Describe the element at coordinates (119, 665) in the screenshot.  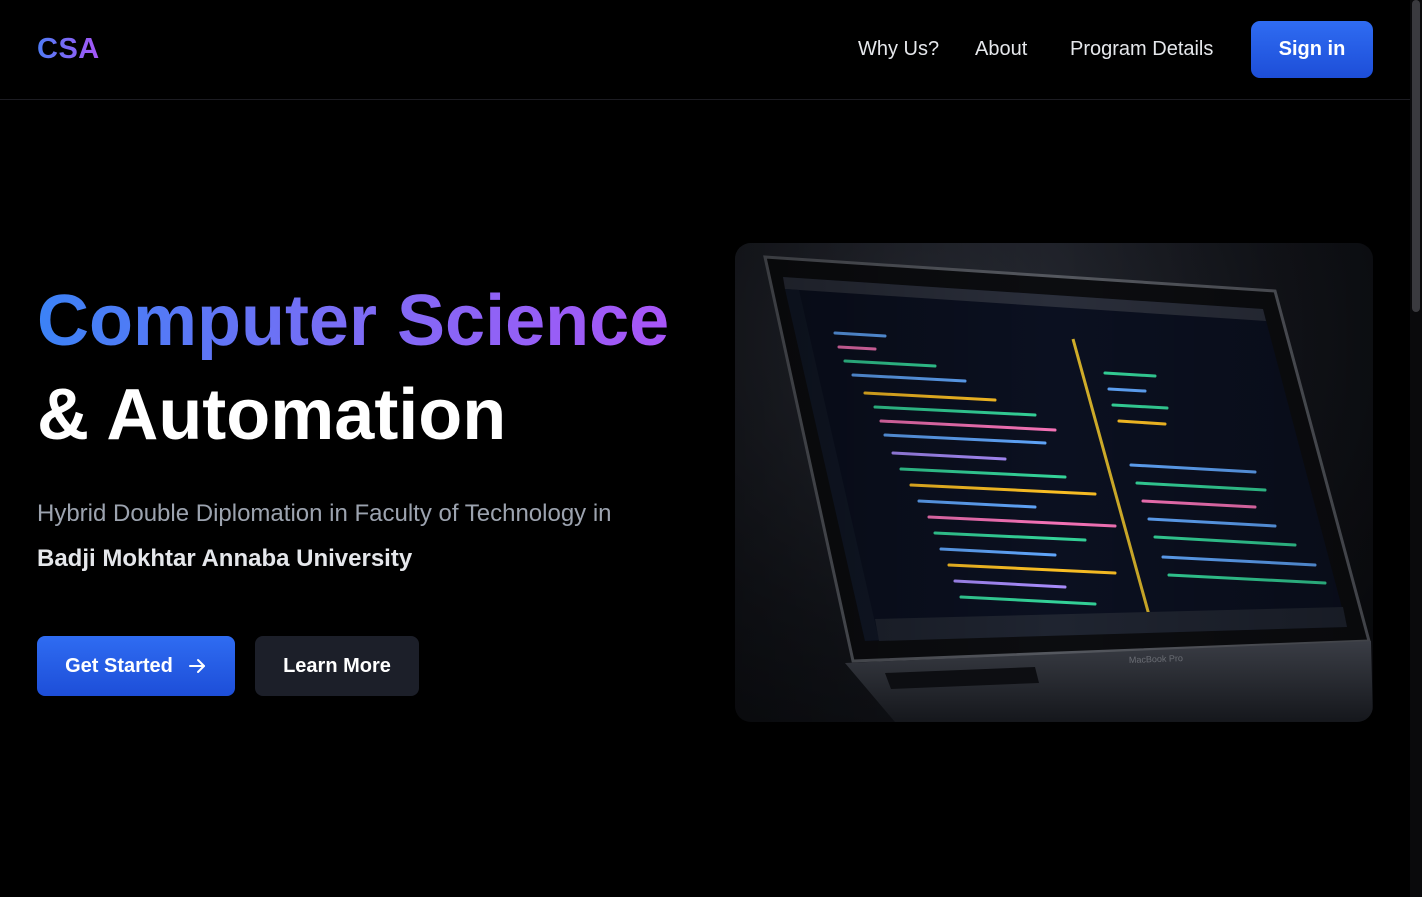
I see `get-started-label: Get Started` at that location.